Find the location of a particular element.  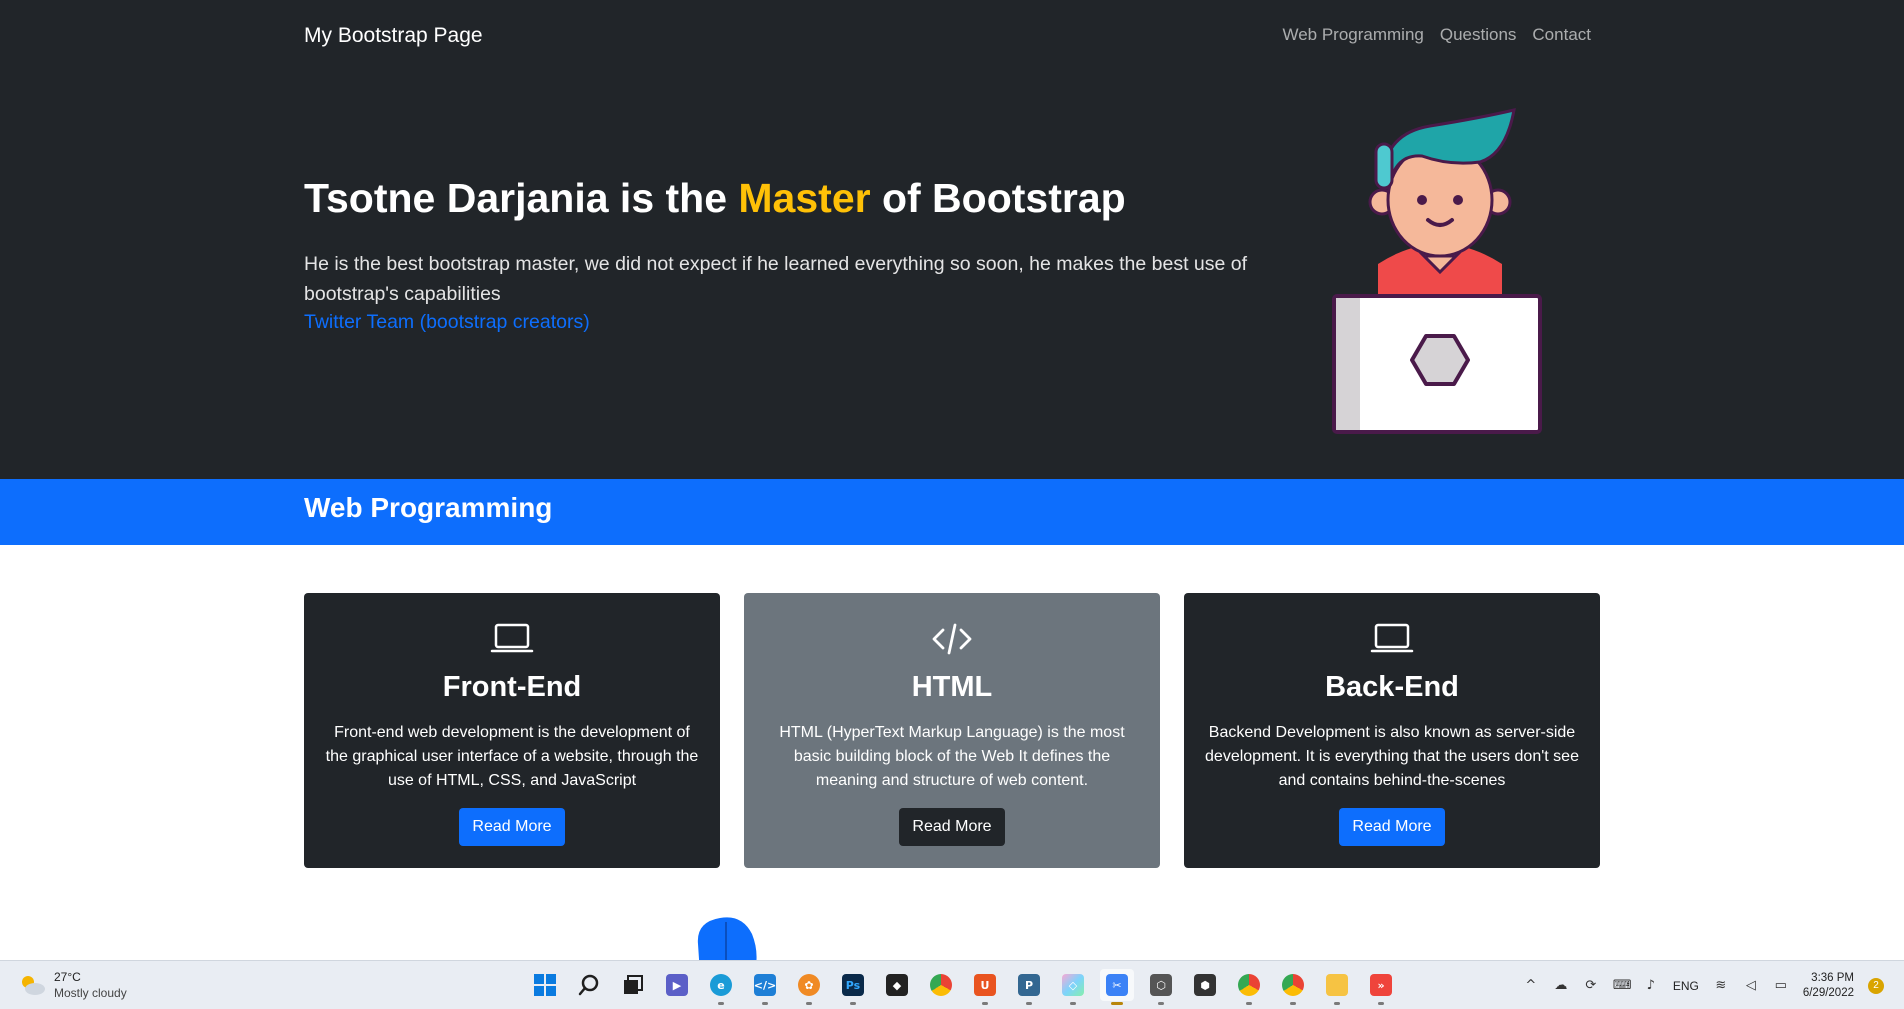

file-explorer-icon is located at coordinates (1337, 987).